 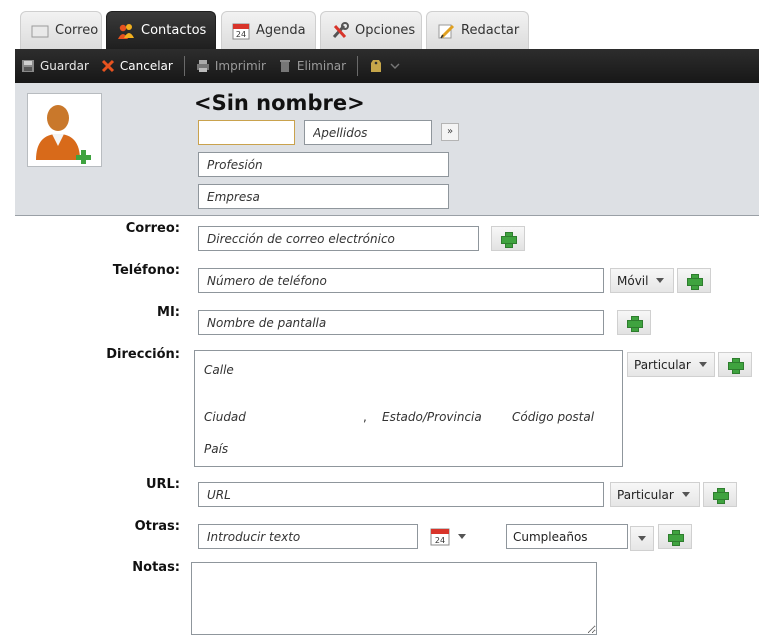 What do you see at coordinates (338, 238) in the screenshot?
I see `email-field` at bounding box center [338, 238].